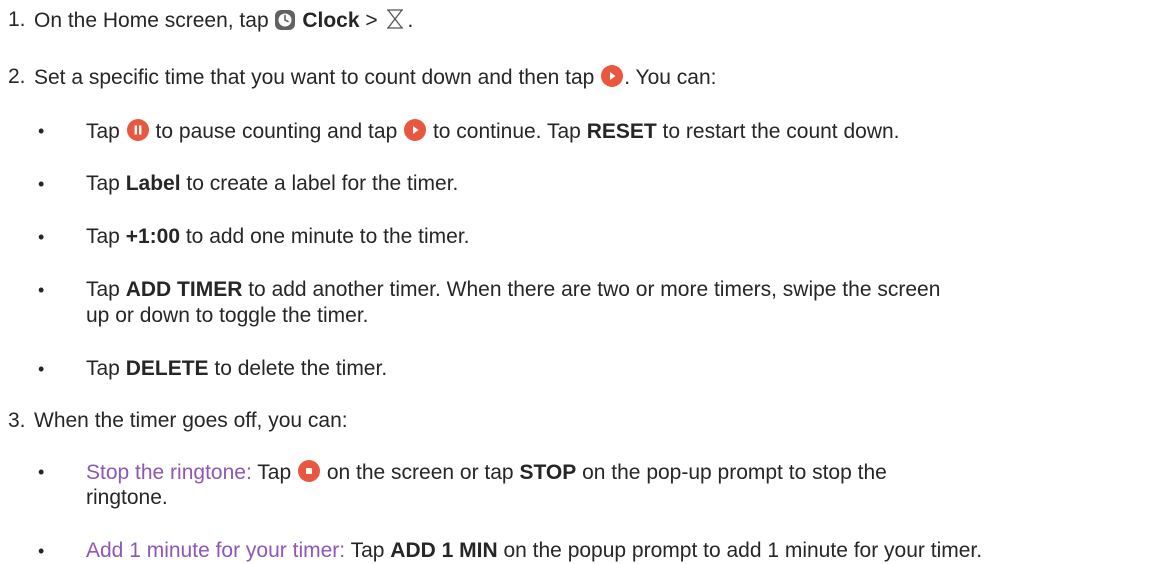 The image size is (1158, 564). I want to click on pause-icon, so click(138, 133).